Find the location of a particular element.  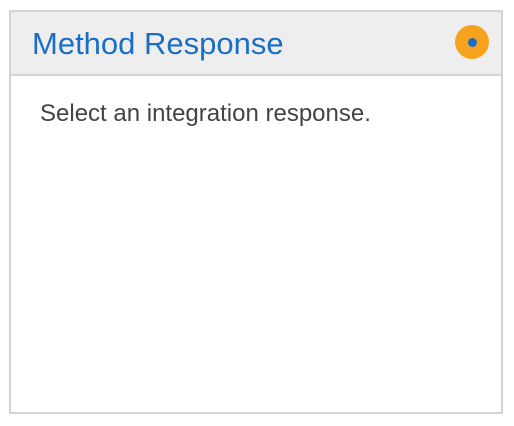

method-response-title: Method Response is located at coordinates (158, 44).